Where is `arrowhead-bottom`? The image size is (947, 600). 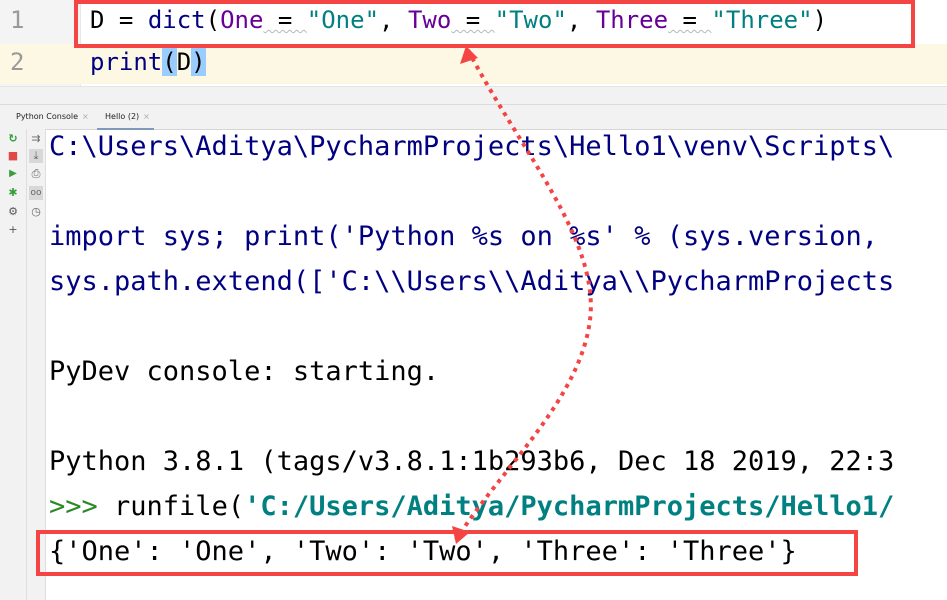 arrowhead-bottom is located at coordinates (461, 535).